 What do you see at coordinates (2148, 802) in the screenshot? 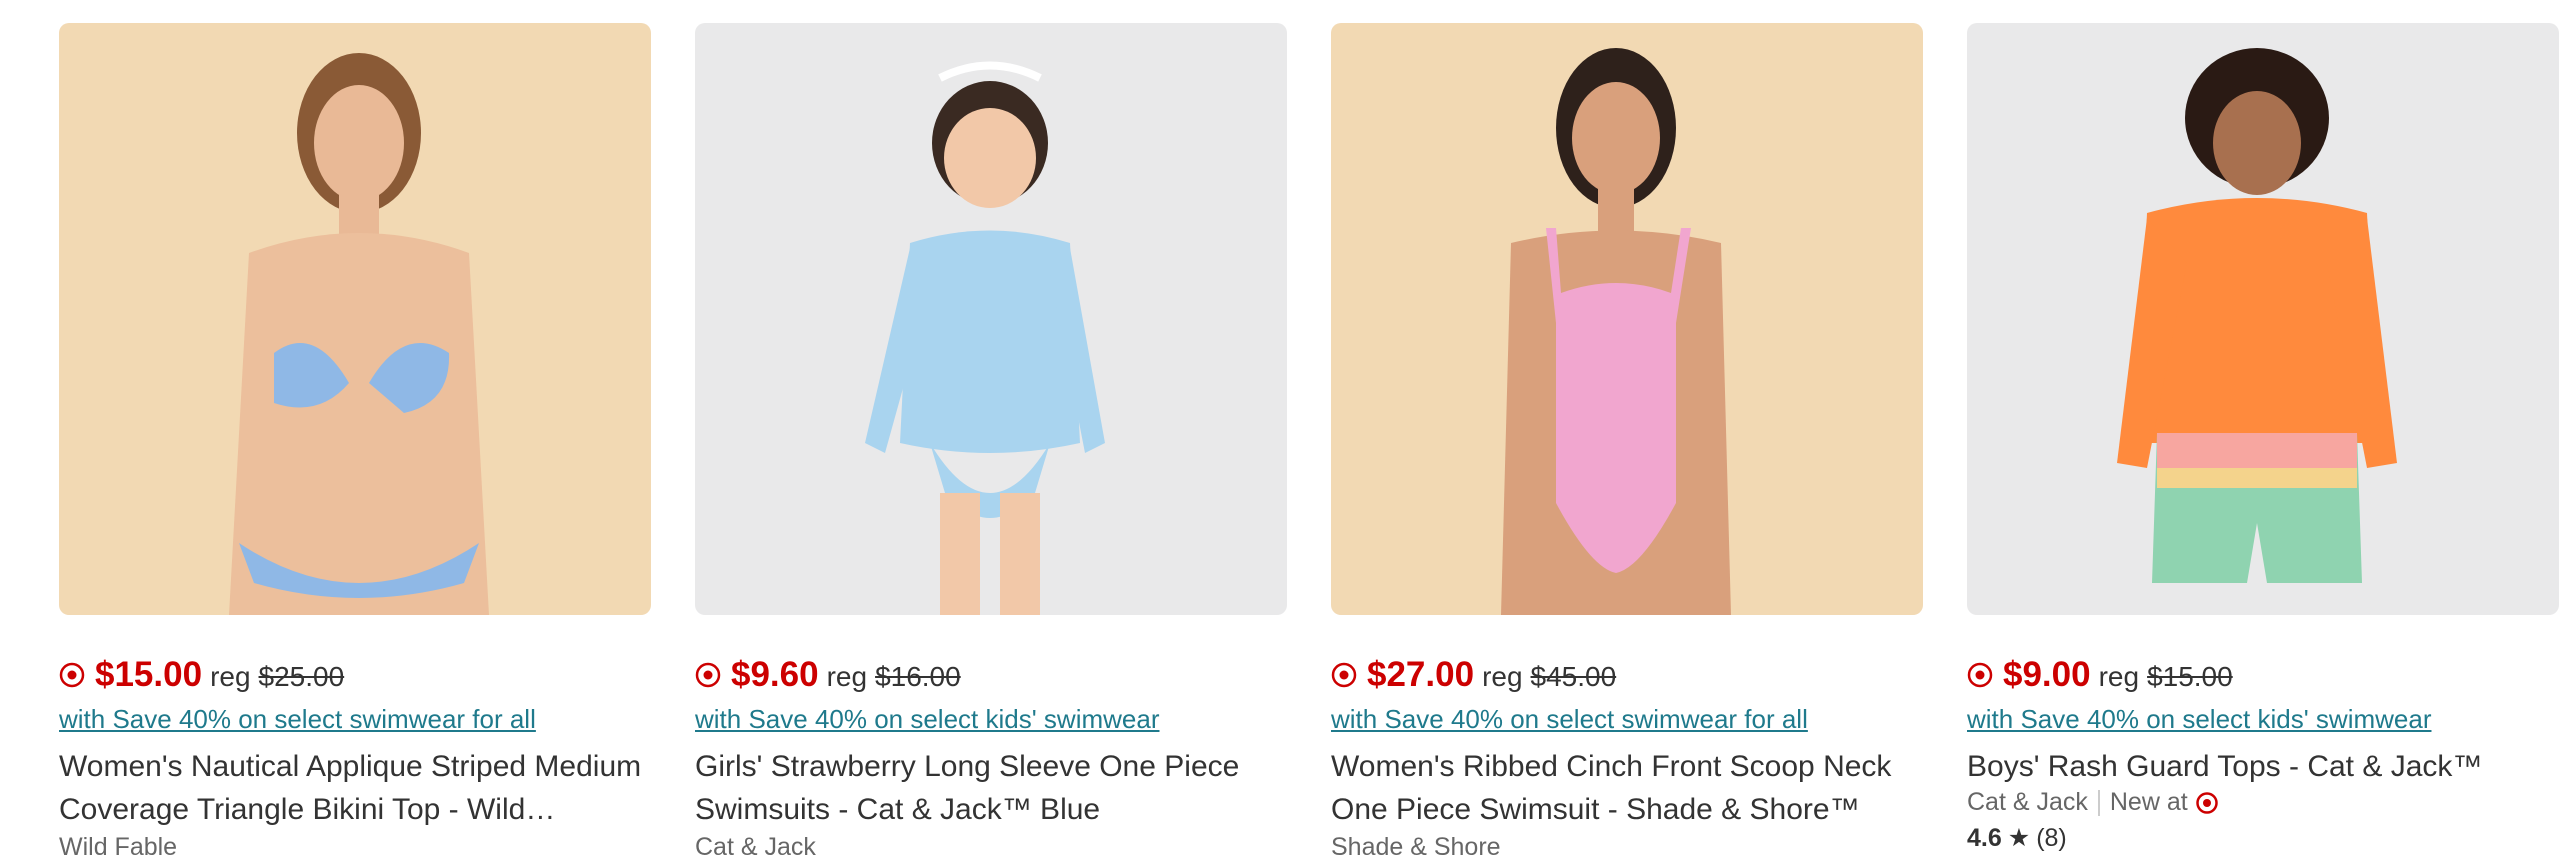
I see `new-at-label: New at` at bounding box center [2148, 802].